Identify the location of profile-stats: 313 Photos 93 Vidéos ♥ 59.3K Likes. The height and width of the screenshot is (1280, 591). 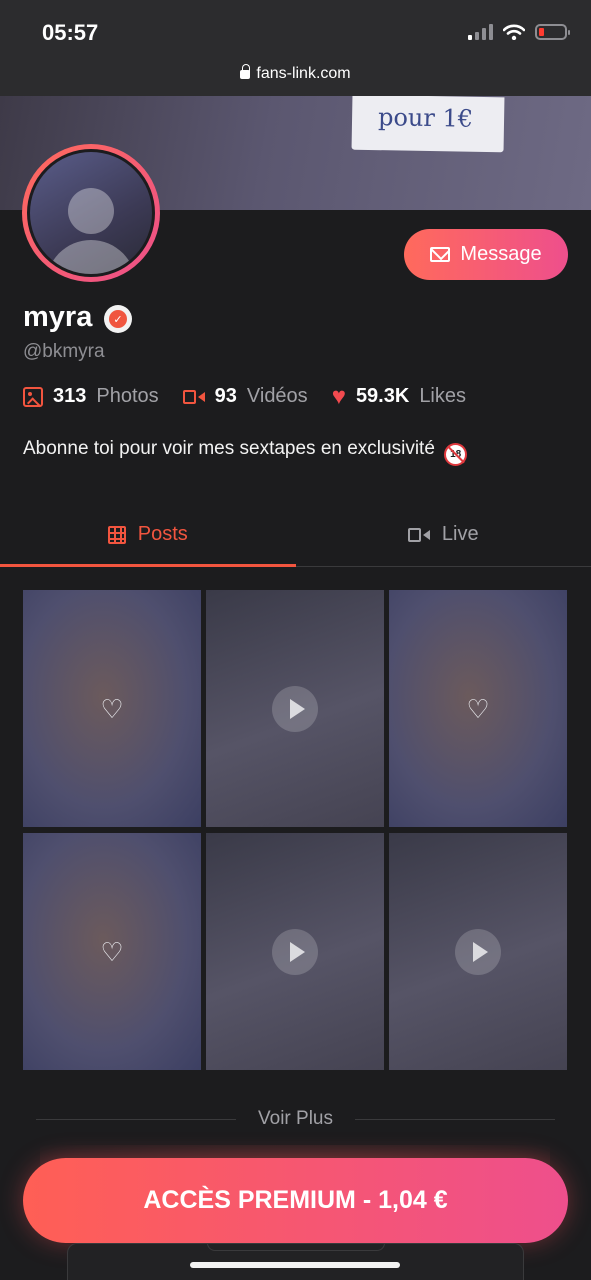
(256, 396).